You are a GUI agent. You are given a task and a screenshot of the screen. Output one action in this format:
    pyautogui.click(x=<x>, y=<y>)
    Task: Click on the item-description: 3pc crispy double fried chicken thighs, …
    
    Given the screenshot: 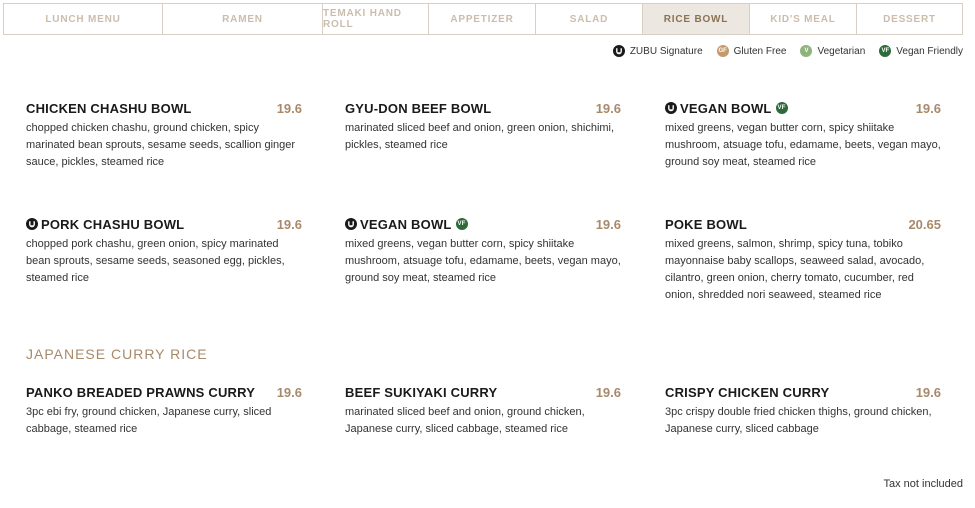 What is the action you would take?
    pyautogui.click(x=798, y=420)
    